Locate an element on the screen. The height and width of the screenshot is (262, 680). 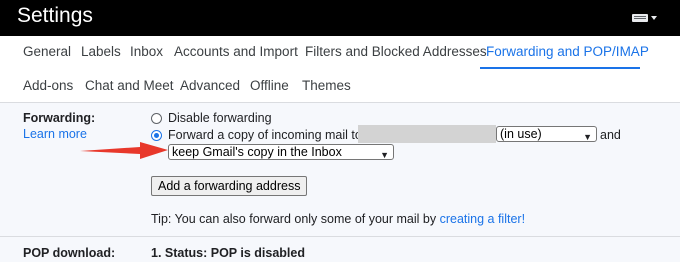
tab-add-ons: Add-ons is located at coordinates (48, 85).